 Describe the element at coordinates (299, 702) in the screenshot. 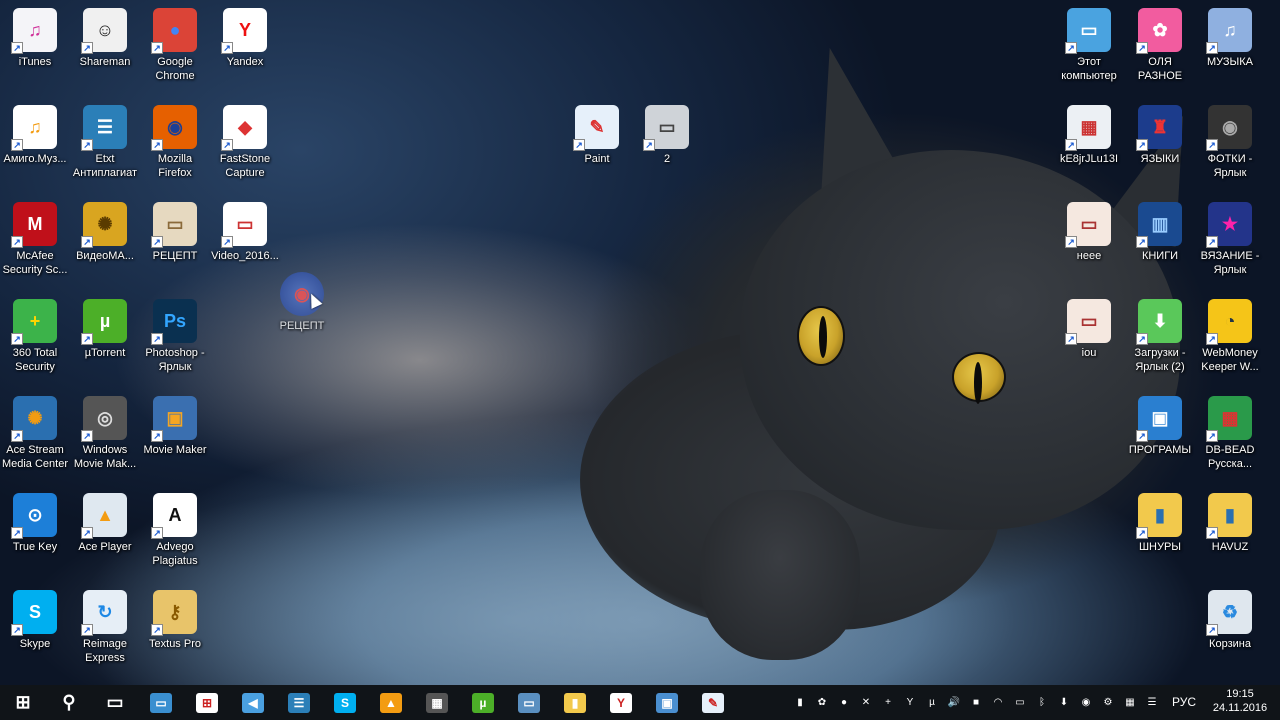

I see `taskbar-button: ☰` at that location.